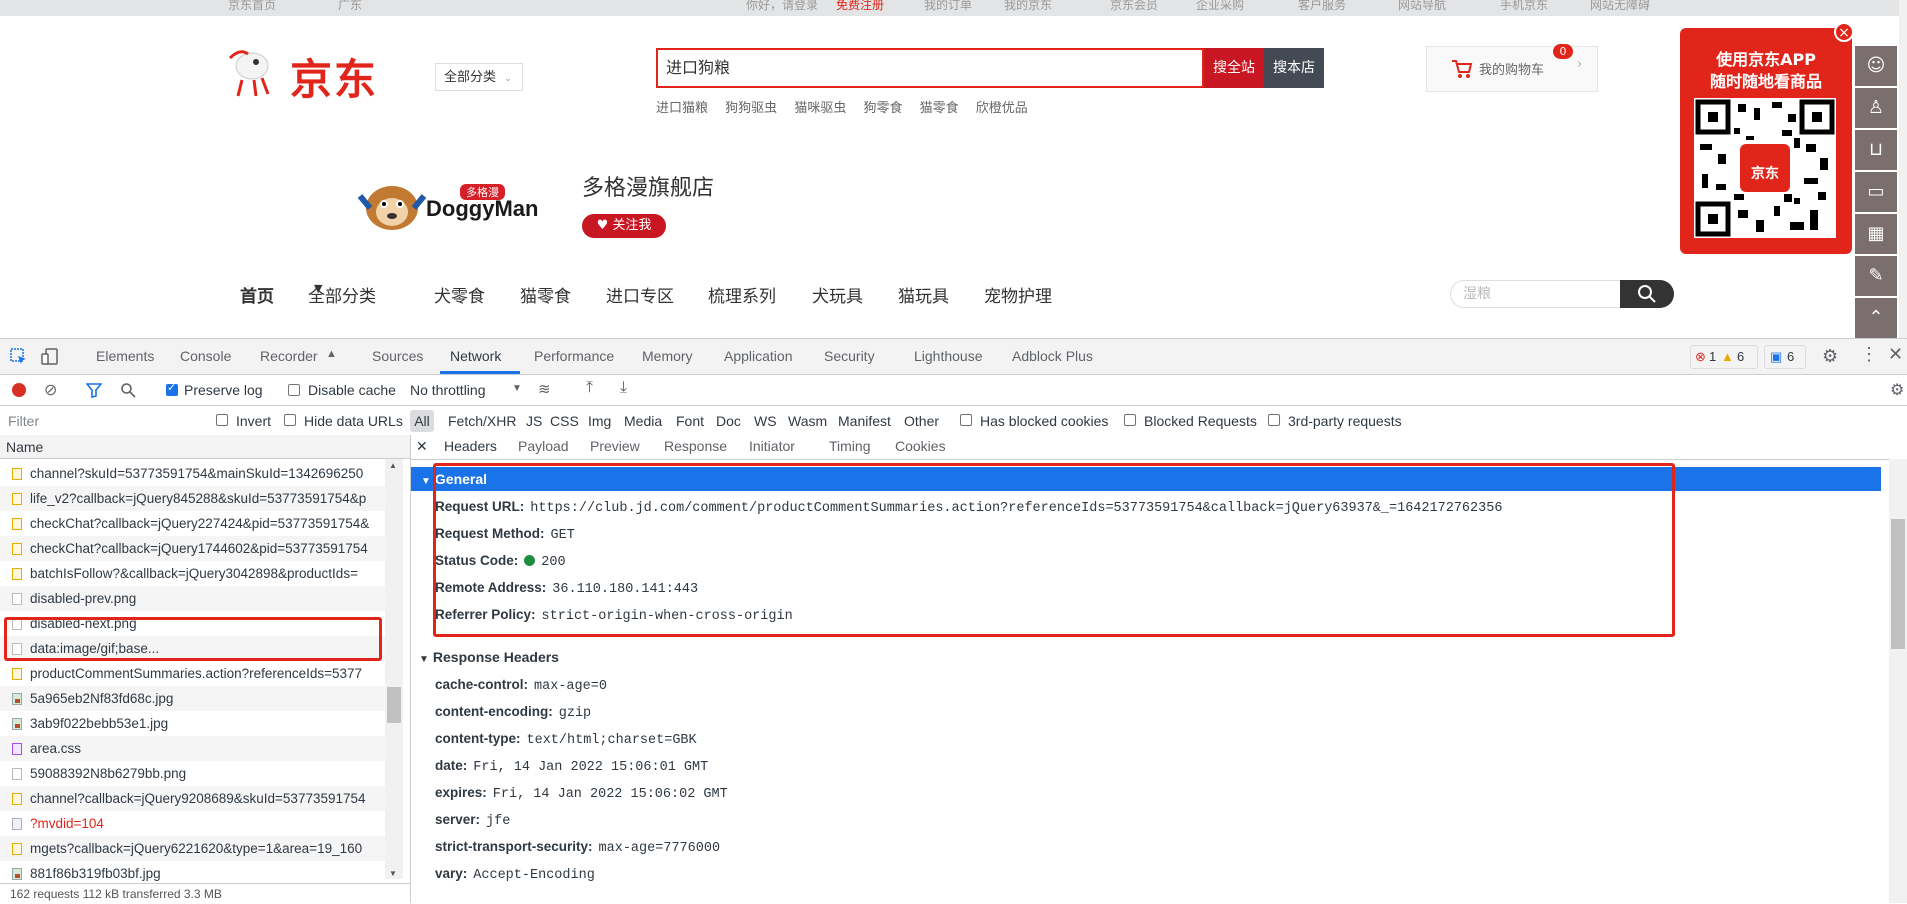  Describe the element at coordinates (50, 390) in the screenshot. I see `clear-icon: ⊘` at that location.